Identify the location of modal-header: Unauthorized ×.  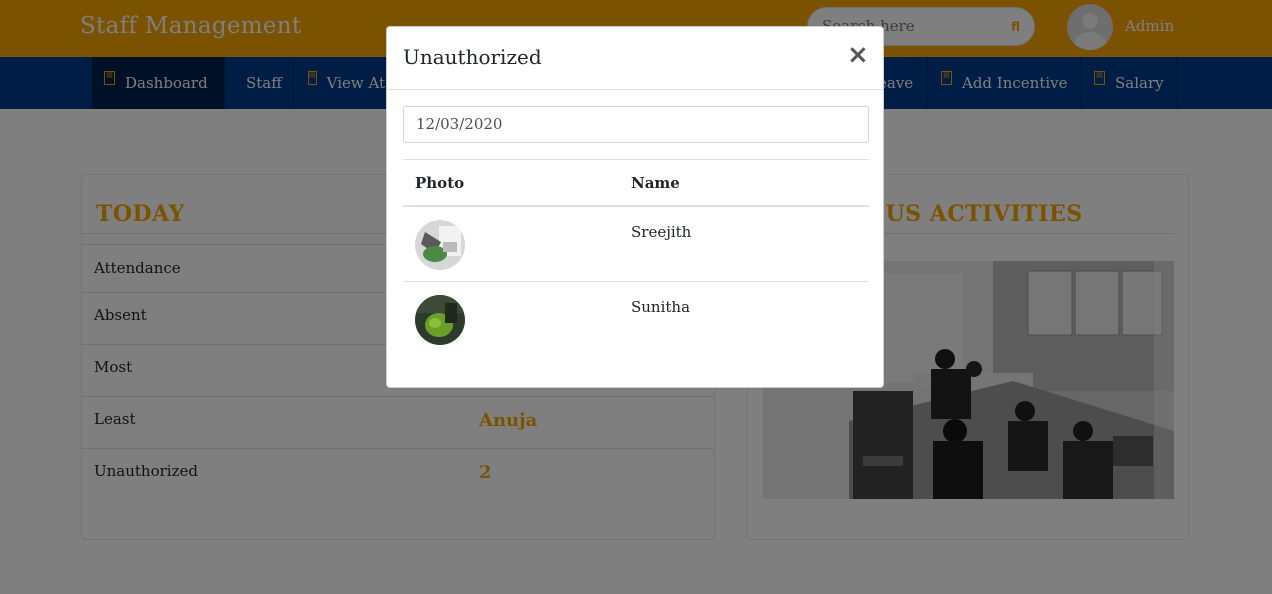
(635, 58).